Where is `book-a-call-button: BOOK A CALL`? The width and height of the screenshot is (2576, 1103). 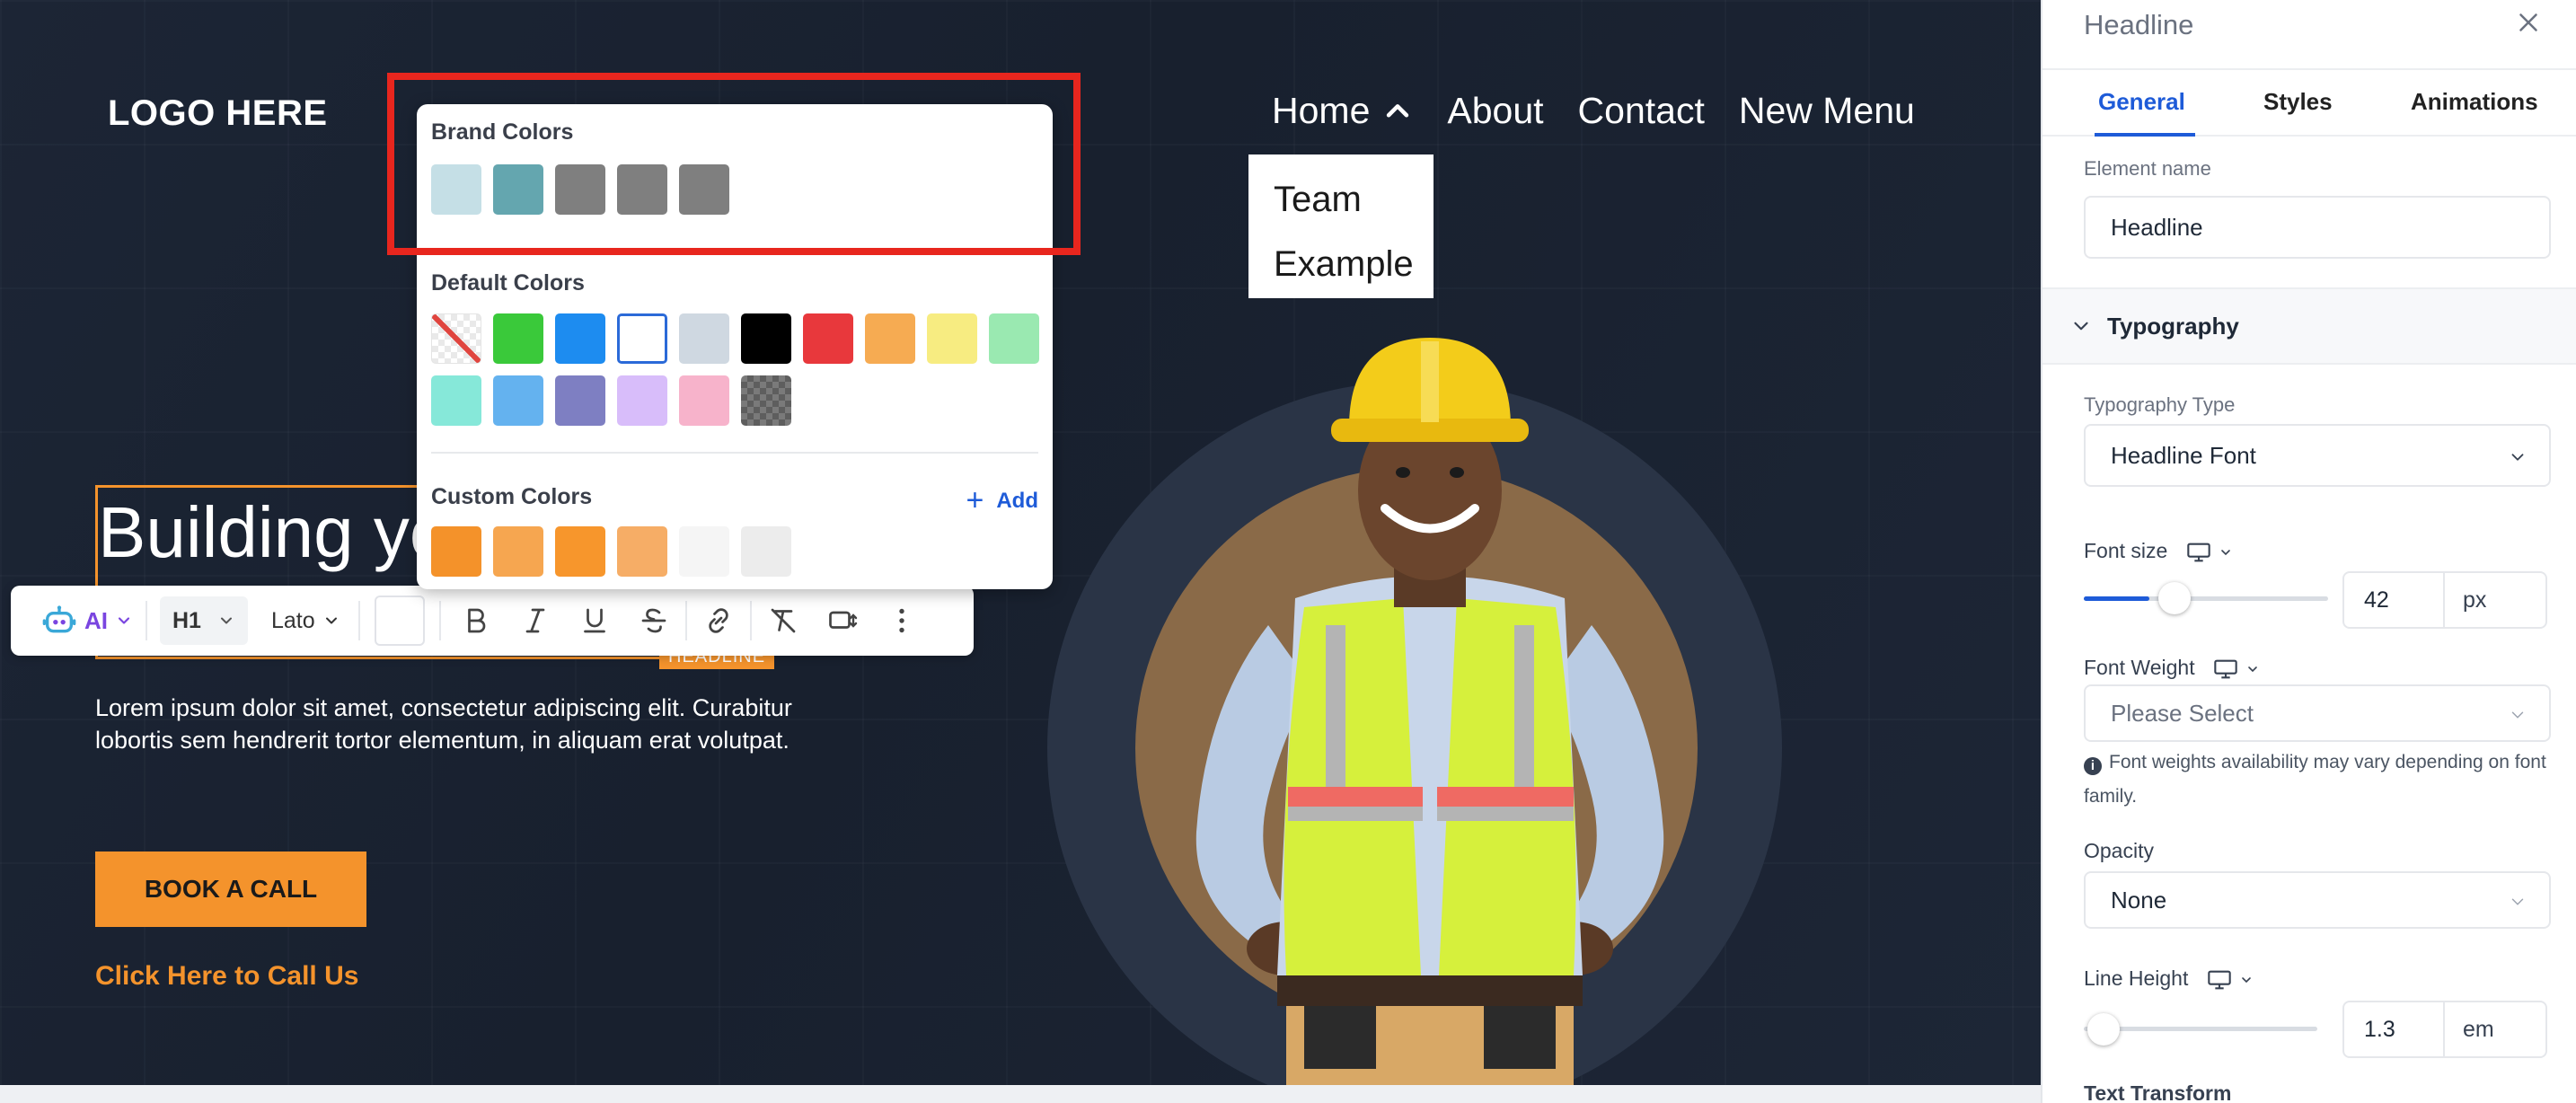
book-a-call-button: BOOK A CALL is located at coordinates (230, 889).